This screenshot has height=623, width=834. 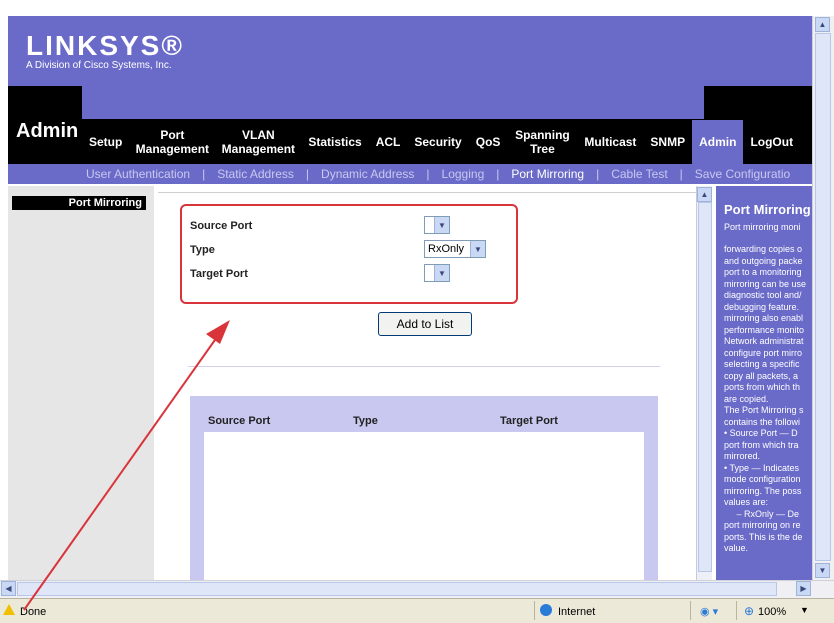 I want to click on content-scroll-thumb, so click(x=705, y=387).